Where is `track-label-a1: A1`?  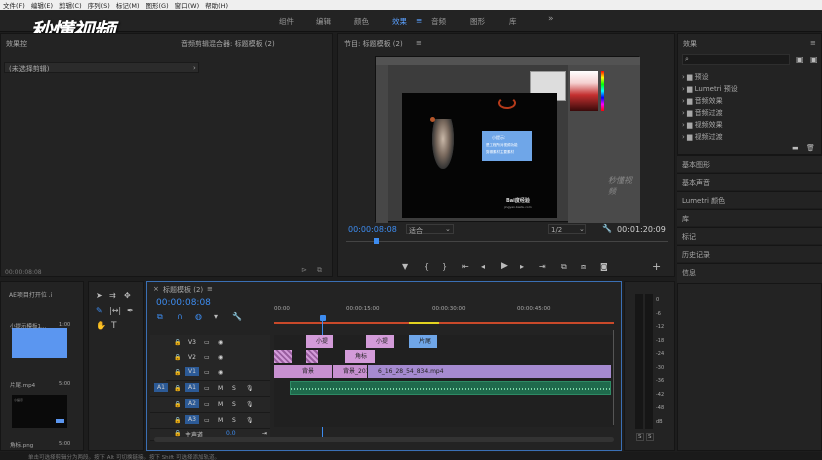 track-label-a1: A1 is located at coordinates (192, 387).